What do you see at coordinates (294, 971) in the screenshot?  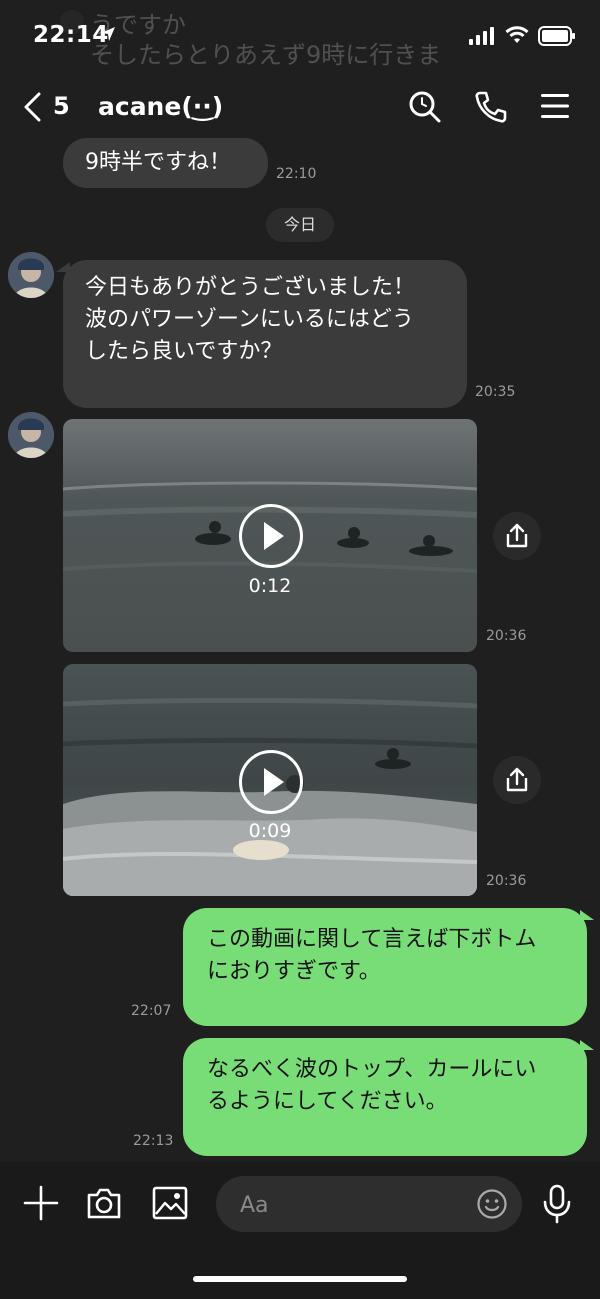 I see `message-line: におりすぎです。` at bounding box center [294, 971].